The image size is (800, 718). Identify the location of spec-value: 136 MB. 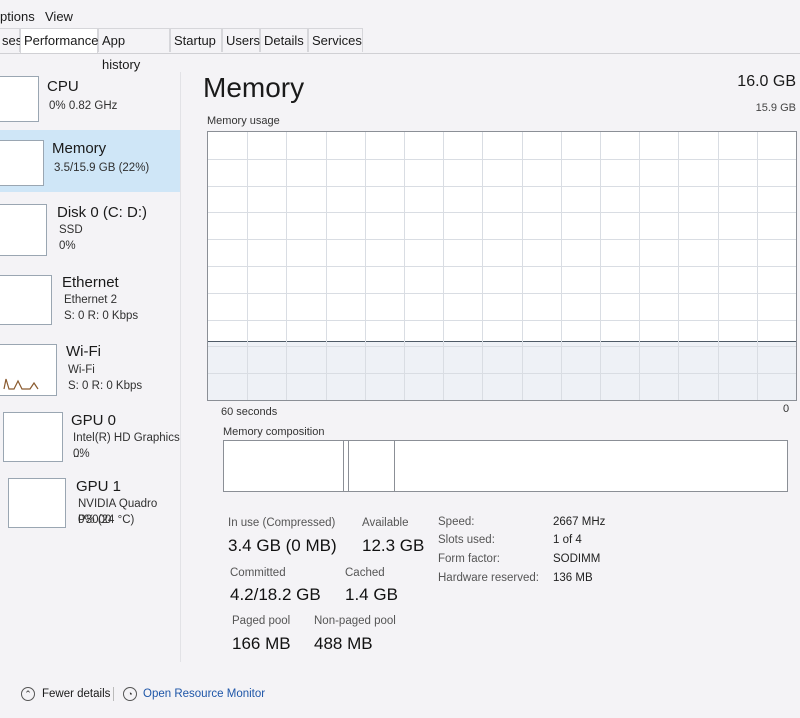
(573, 578).